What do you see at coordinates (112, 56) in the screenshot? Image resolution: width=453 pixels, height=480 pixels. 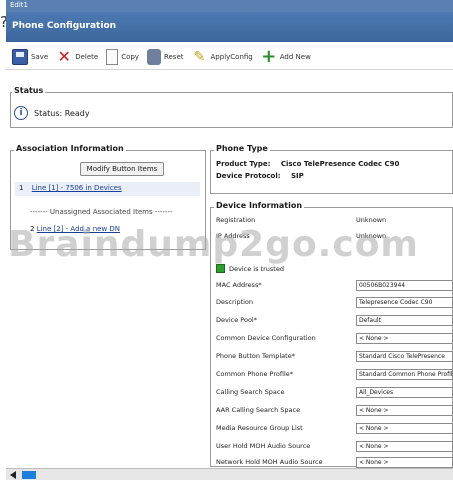 I see `copy-icon` at bounding box center [112, 56].